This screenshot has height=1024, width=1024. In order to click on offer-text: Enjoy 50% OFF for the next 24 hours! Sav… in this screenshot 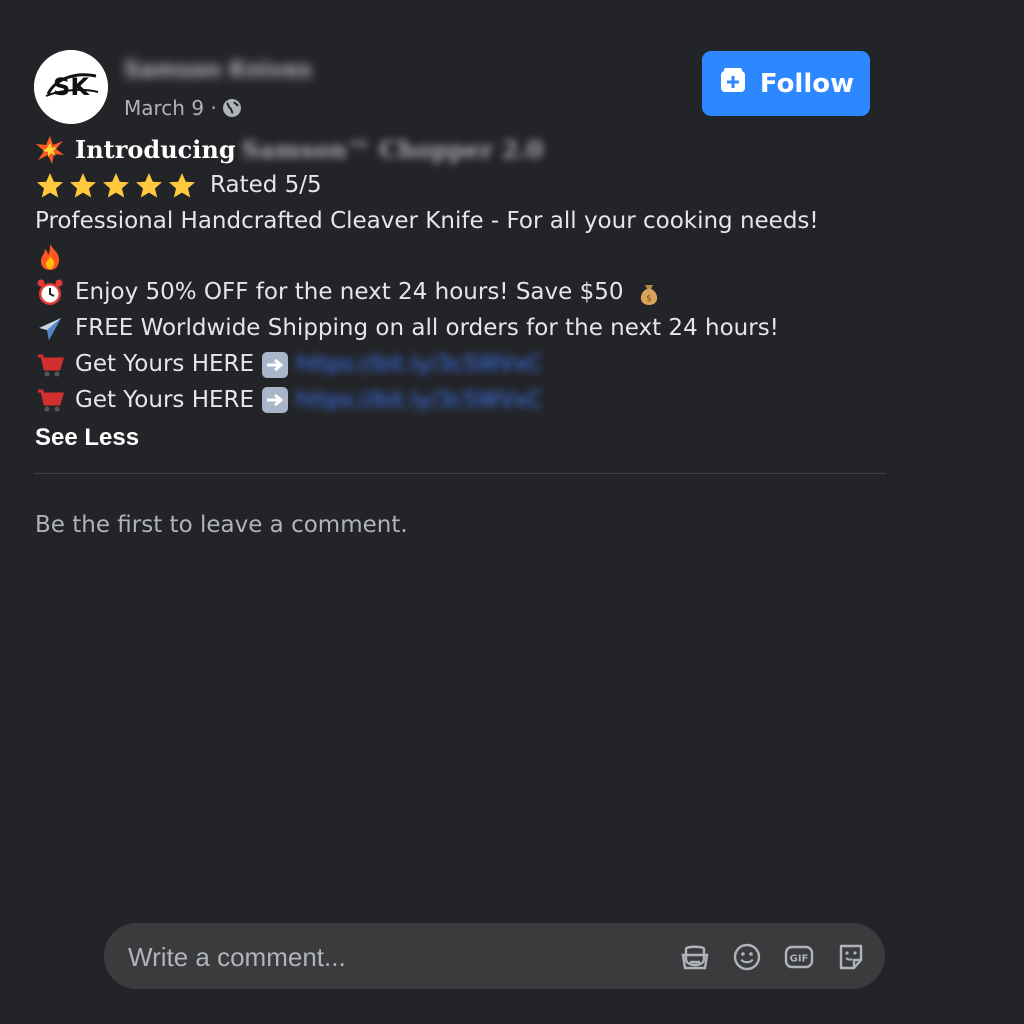, I will do `click(349, 292)`.